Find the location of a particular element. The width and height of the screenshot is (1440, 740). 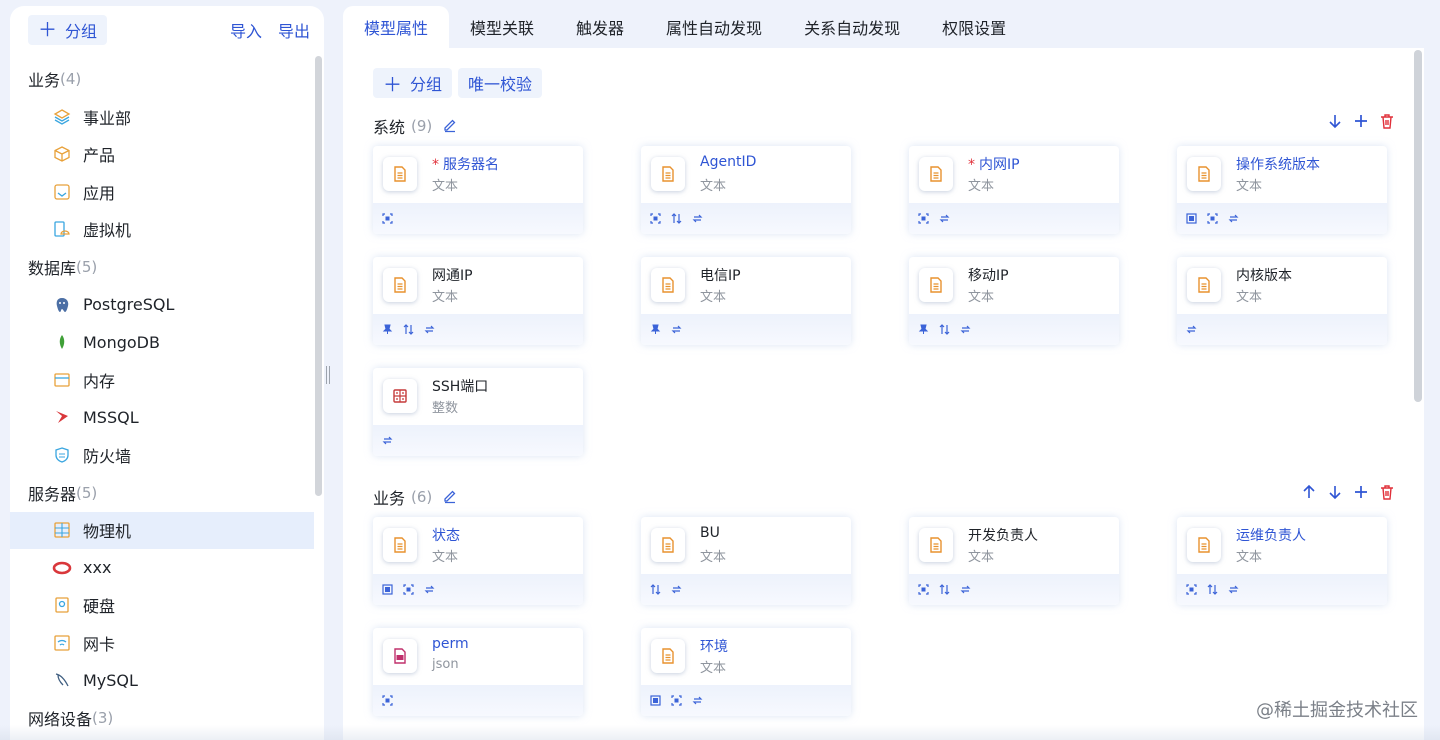

section-actions is located at coordinates (1361, 121).